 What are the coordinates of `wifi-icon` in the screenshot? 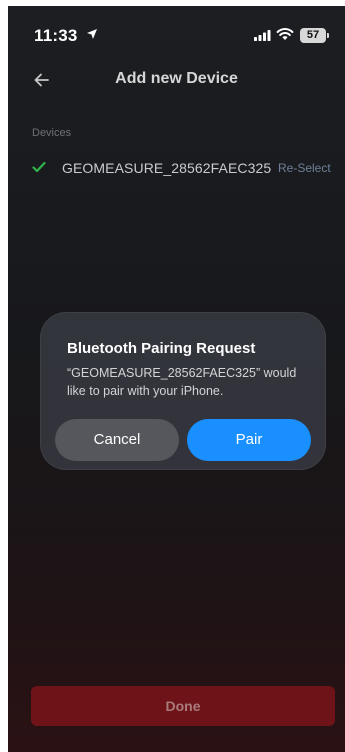 It's located at (285, 34).